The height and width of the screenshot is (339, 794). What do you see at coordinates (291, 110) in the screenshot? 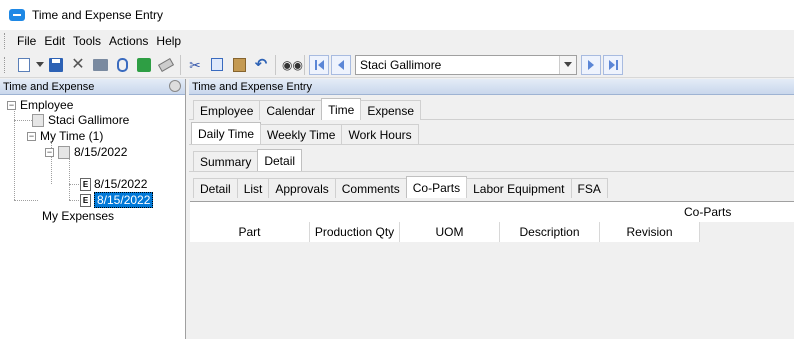
I see `tab-calendar: Calendar` at bounding box center [291, 110].